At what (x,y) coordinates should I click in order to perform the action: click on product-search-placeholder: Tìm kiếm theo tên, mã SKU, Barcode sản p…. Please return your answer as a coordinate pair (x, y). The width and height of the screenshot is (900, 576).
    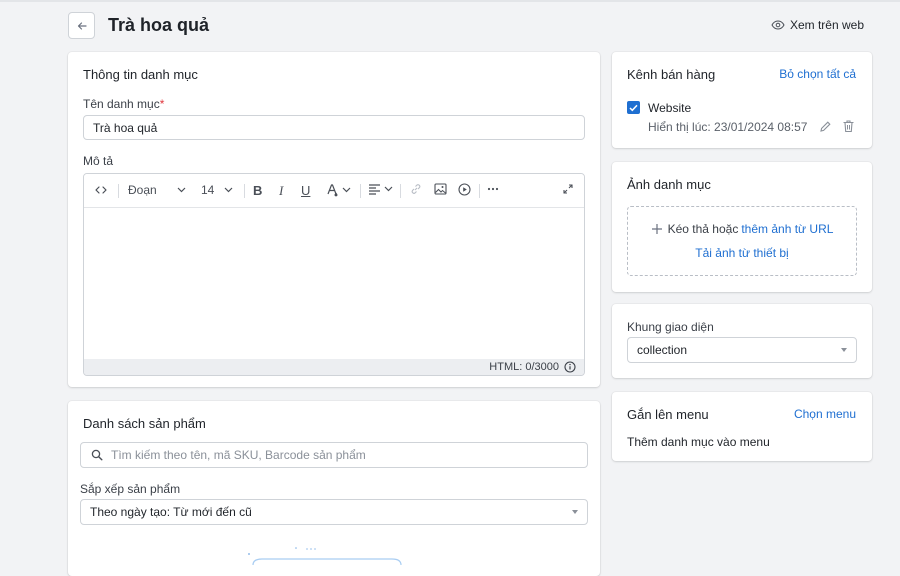
    Looking at the image, I should click on (238, 455).